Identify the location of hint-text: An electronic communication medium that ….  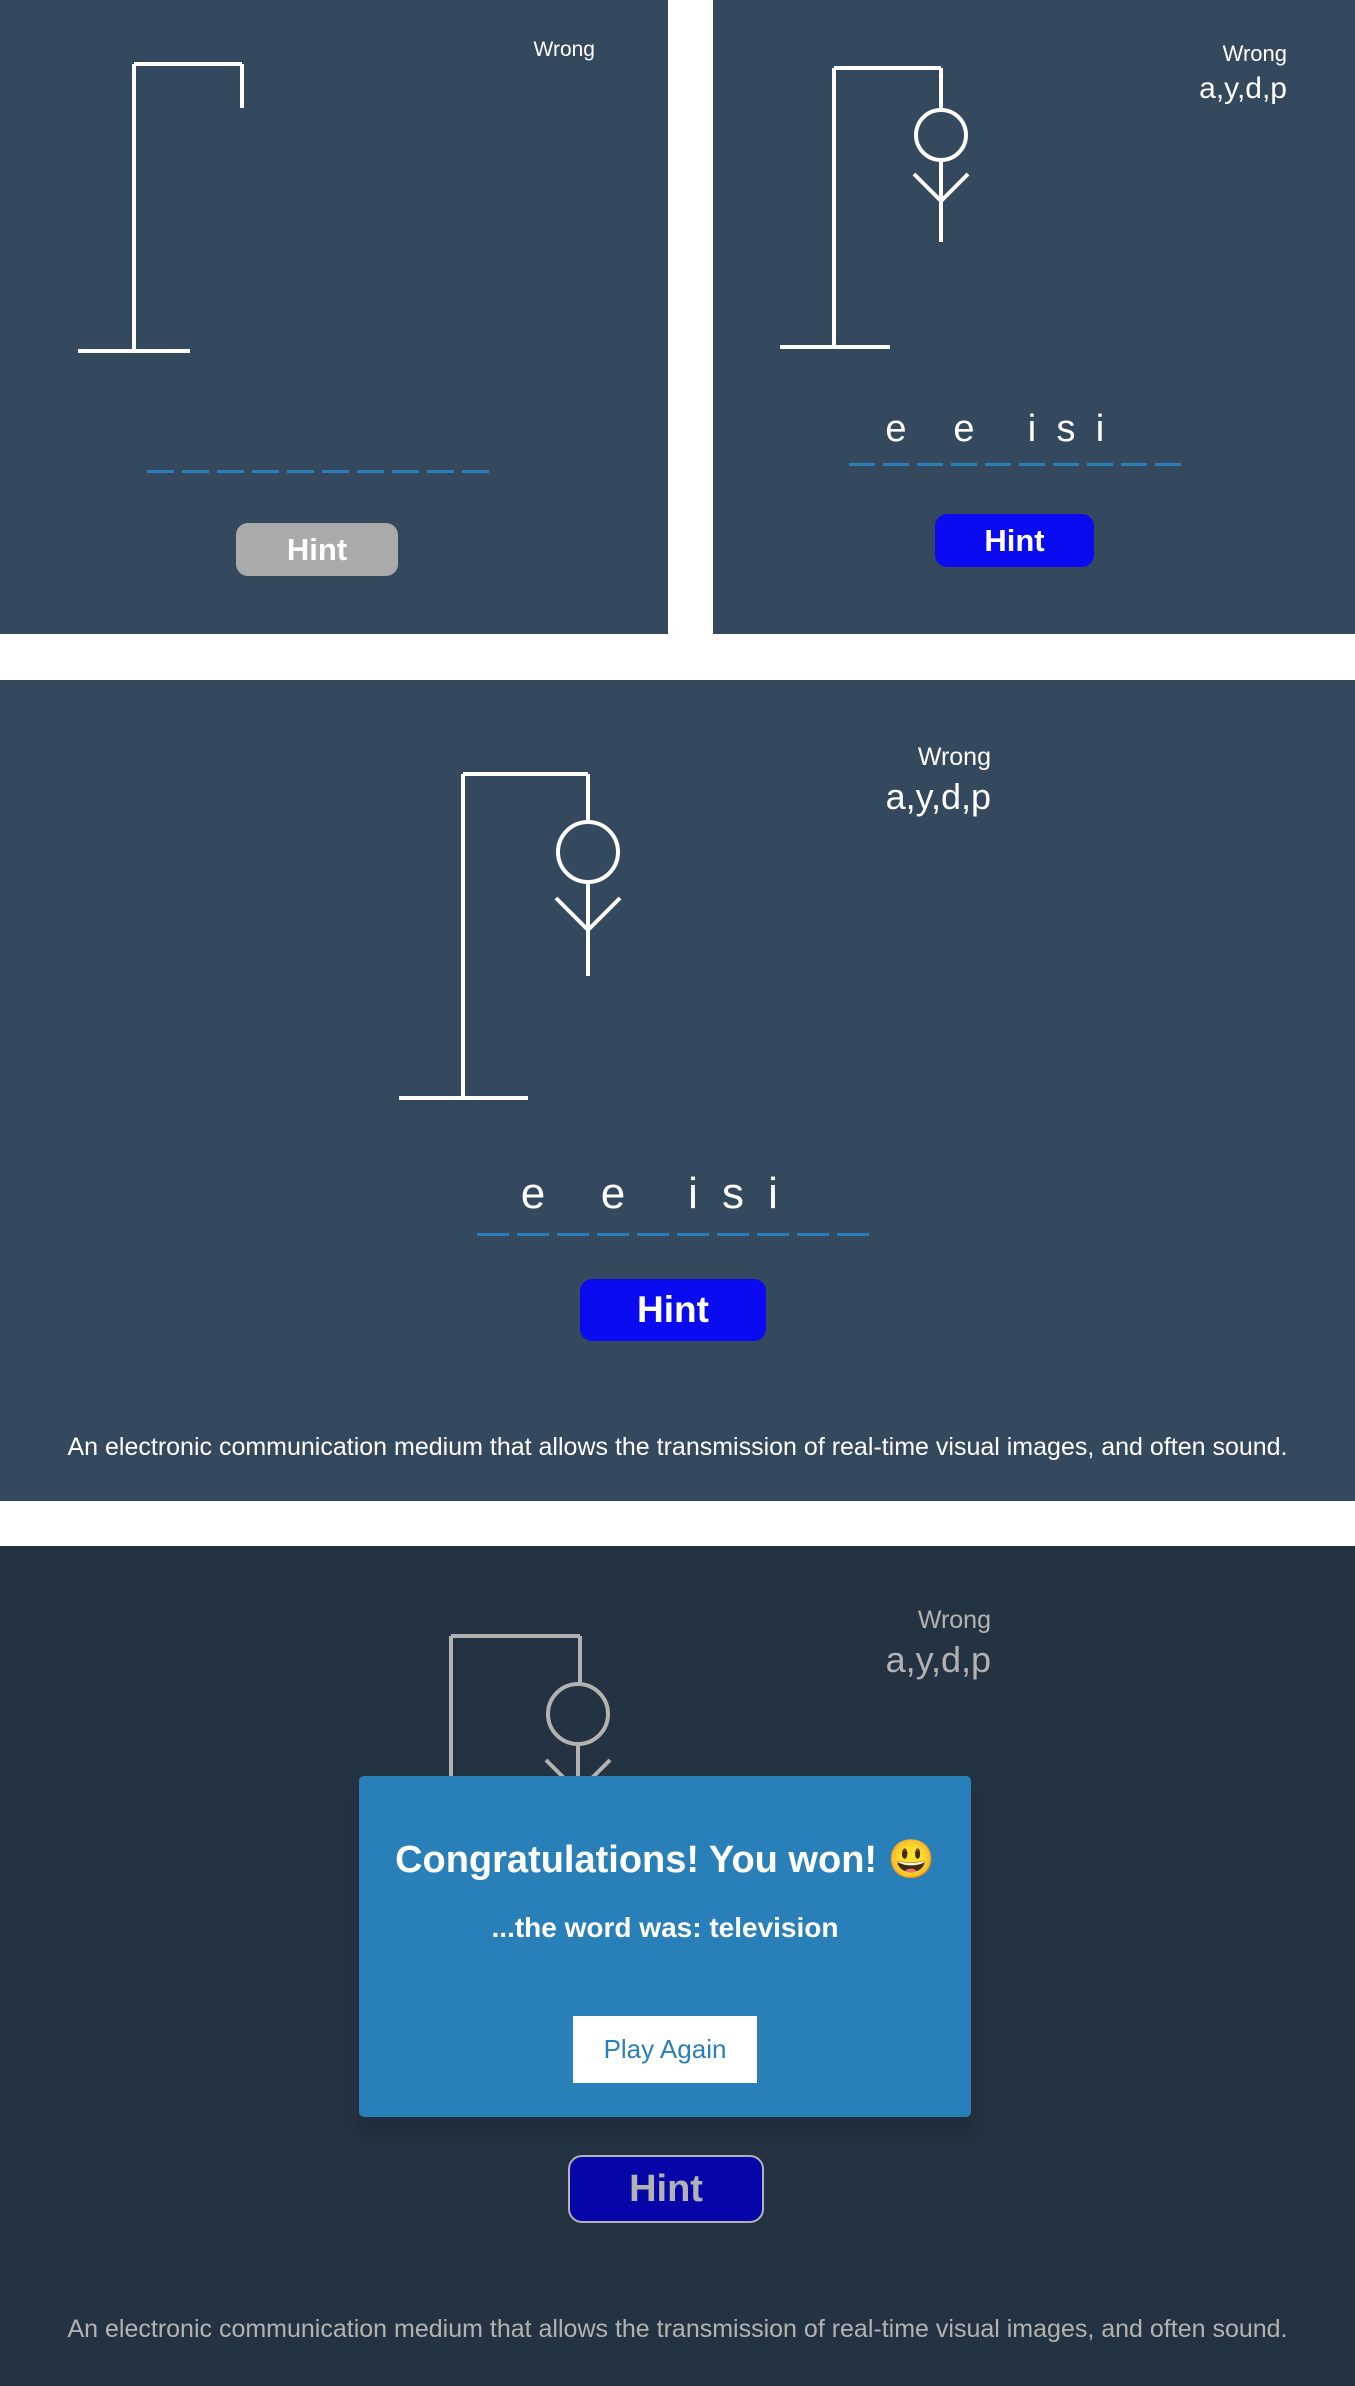
(677, 1447).